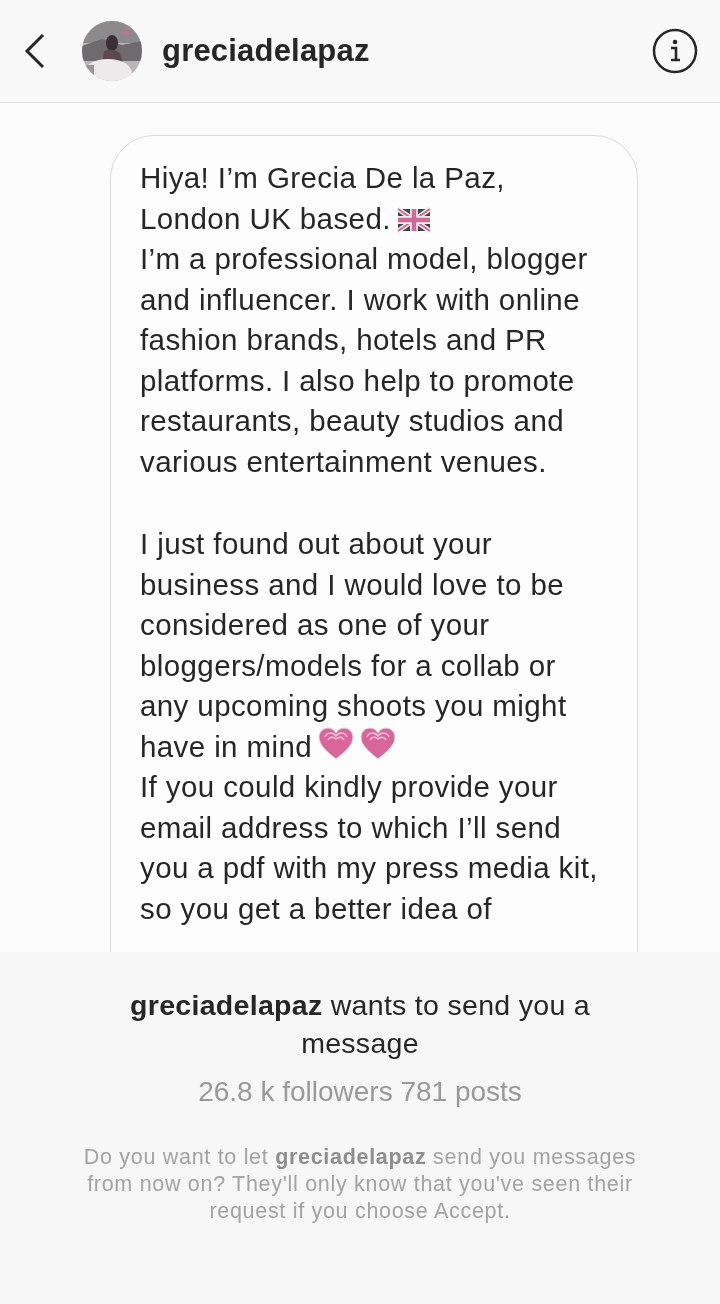 The image size is (720, 1304). Describe the element at coordinates (369, 848) in the screenshot. I see `message-text: If you could kindly provide your email address to which I’ll send you a pdf with my press media kit, so you get a better idea of` at that location.